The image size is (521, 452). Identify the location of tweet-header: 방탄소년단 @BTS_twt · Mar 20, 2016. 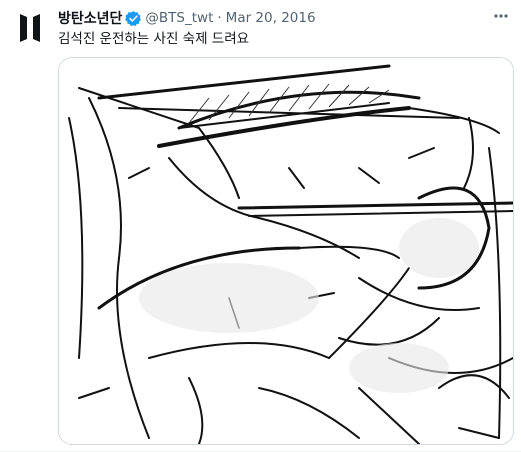
(269, 18).